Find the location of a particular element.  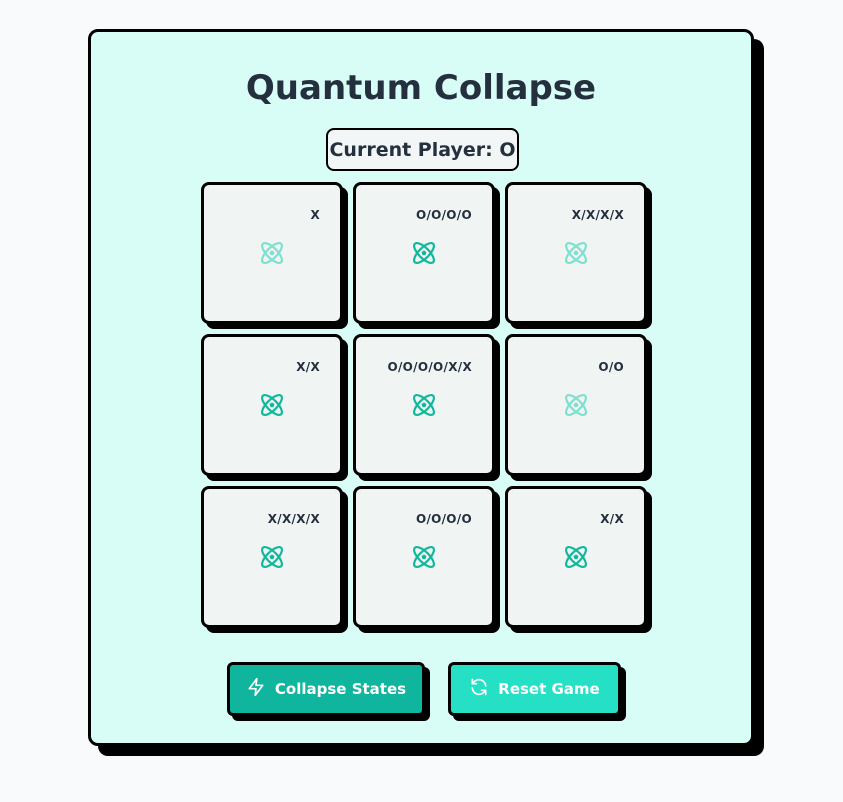

collapse-states-button: Collapse States is located at coordinates (326, 689).